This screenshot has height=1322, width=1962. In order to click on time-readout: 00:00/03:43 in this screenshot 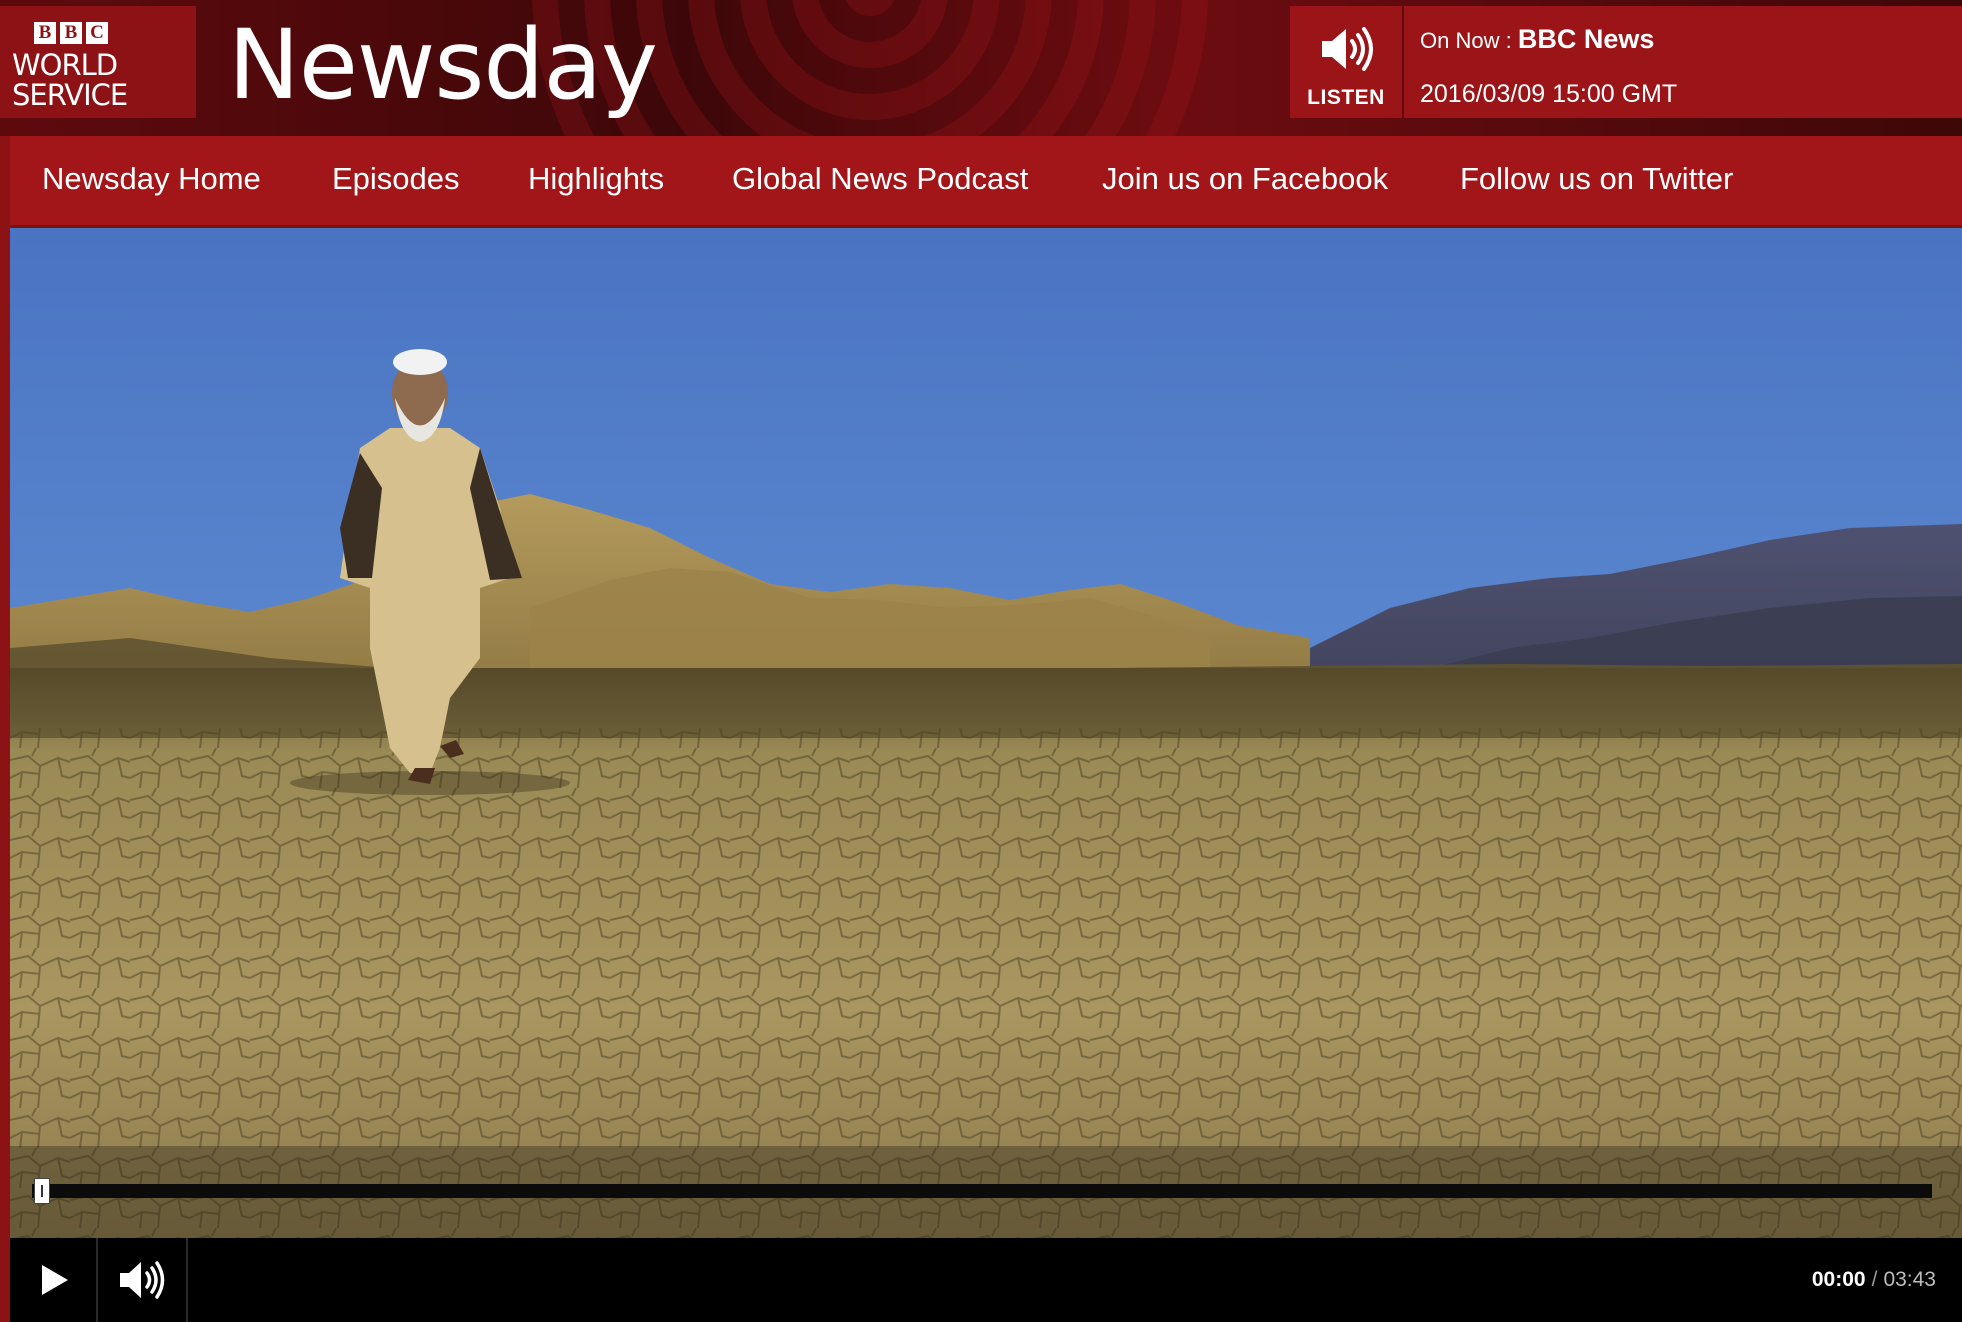, I will do `click(1874, 1280)`.